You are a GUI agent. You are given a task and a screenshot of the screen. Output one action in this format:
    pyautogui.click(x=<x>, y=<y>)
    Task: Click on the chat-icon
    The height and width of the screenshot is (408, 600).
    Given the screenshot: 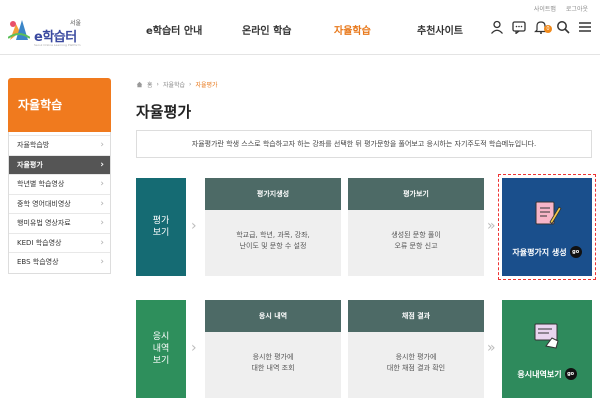 What is the action you would take?
    pyautogui.click(x=519, y=27)
    